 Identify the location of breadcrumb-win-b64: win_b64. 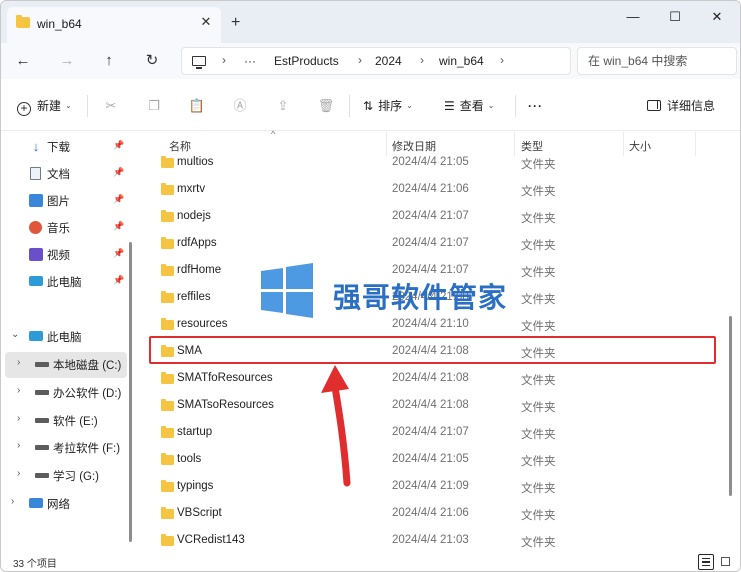
(461, 61).